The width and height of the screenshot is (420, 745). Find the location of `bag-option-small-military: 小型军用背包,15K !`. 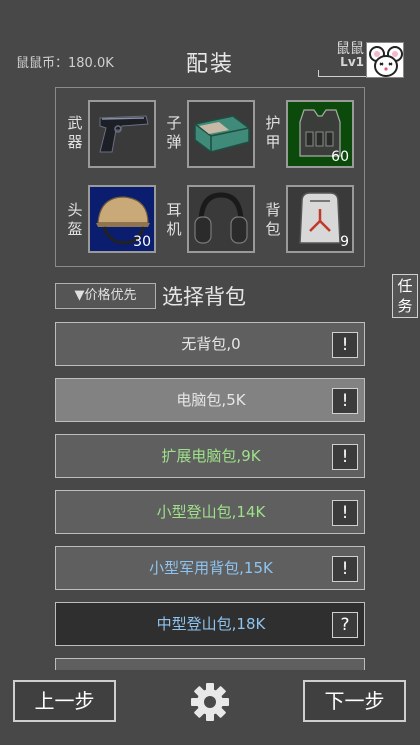

bag-option-small-military: 小型军用背包,15K ! is located at coordinates (210, 568).